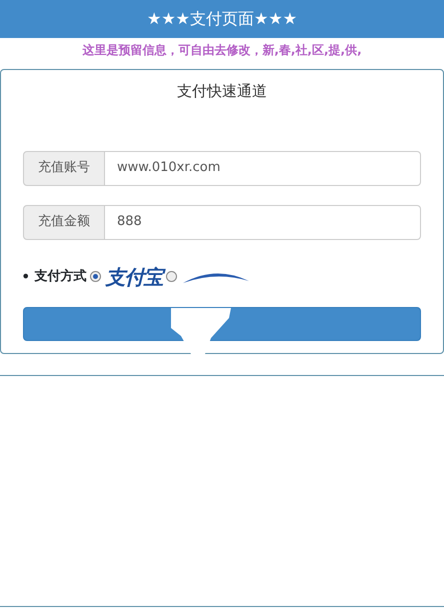  I want to click on page-title: ★★★支付页面★★★, so click(222, 19).